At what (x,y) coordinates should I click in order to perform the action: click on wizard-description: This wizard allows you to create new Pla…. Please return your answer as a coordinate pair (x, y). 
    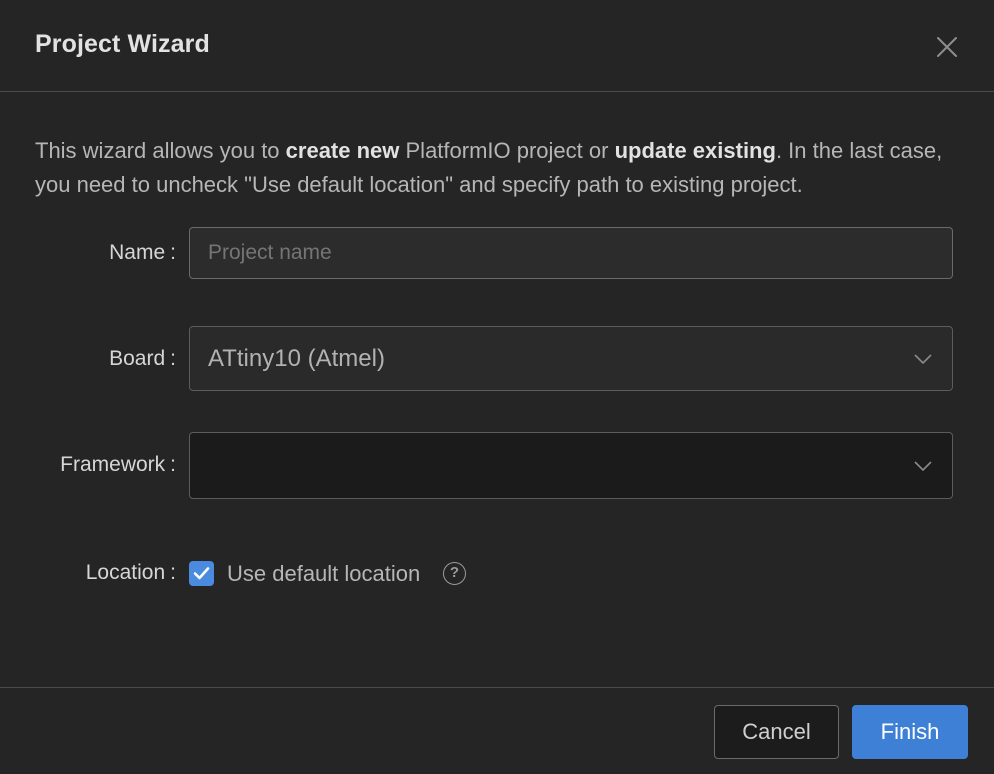
    Looking at the image, I should click on (500, 168).